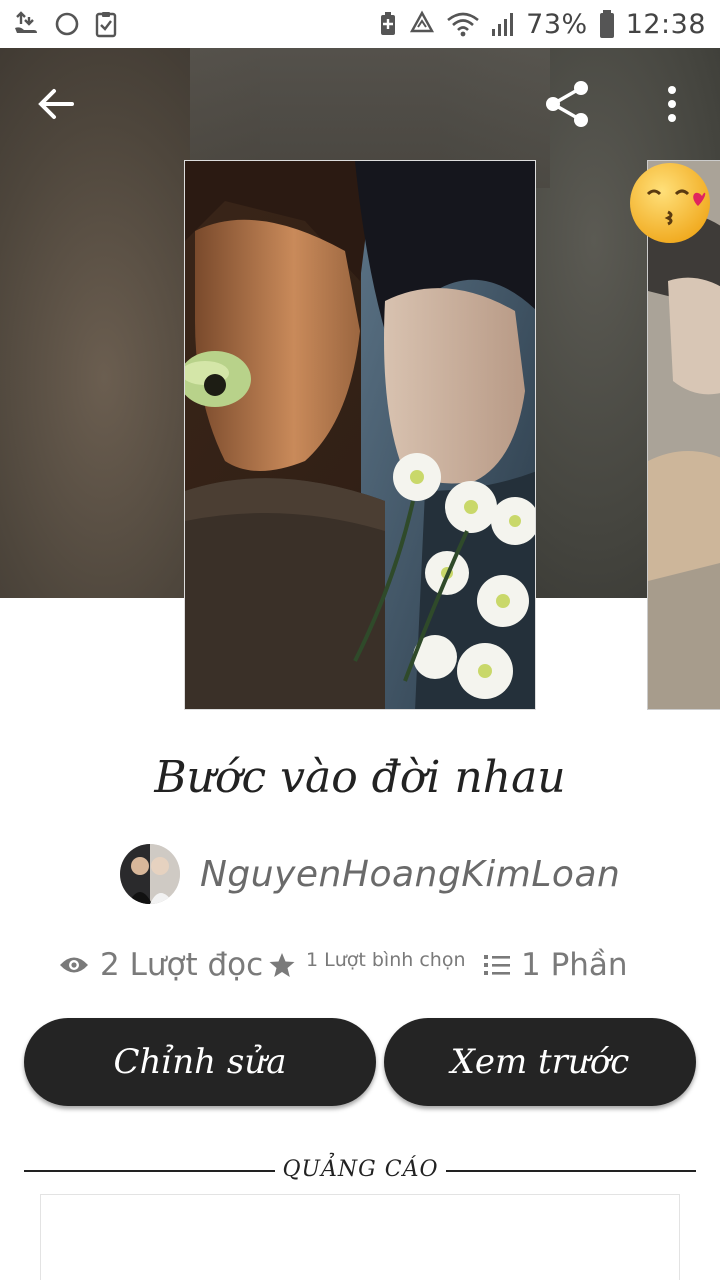  Describe the element at coordinates (422, 24) in the screenshot. I see `recycle-icon` at that location.